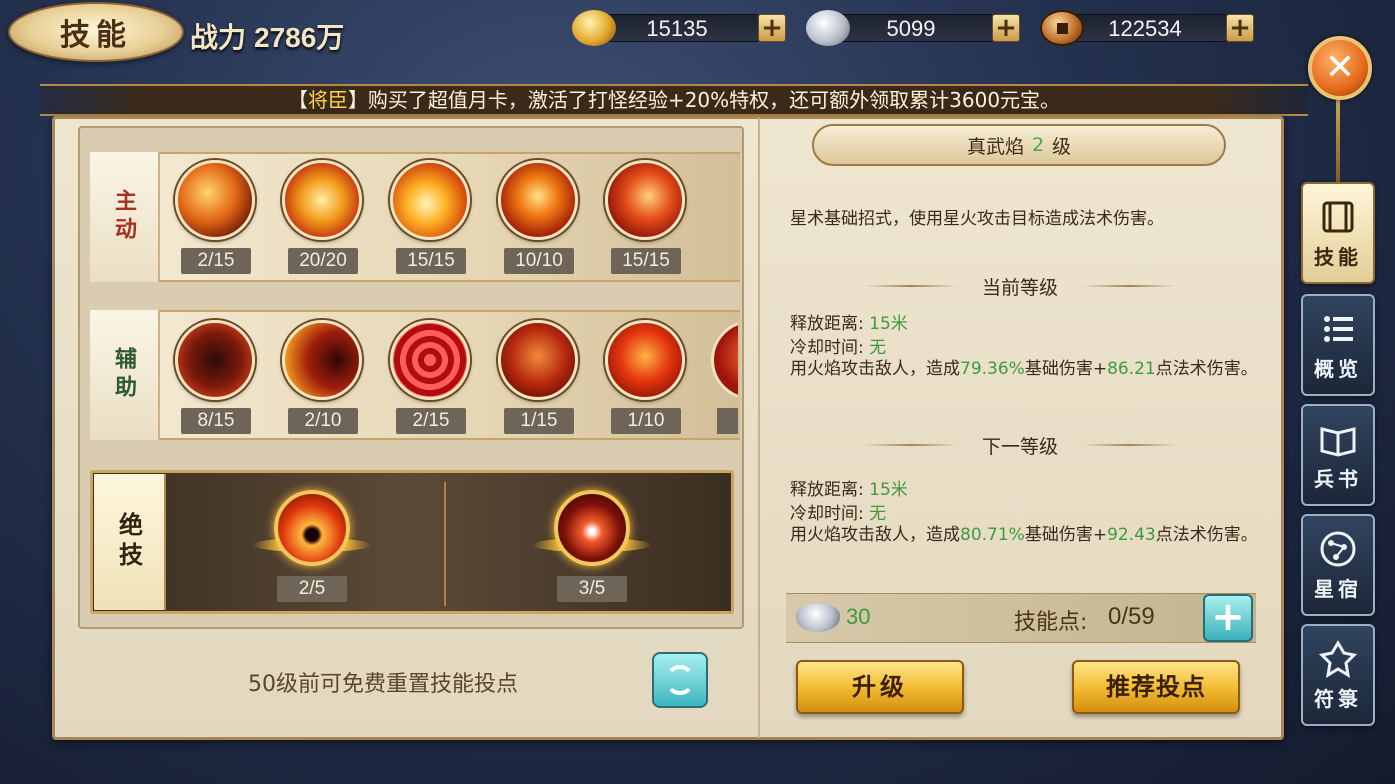  I want to click on support-skill-6-partial, so click(723, 380).